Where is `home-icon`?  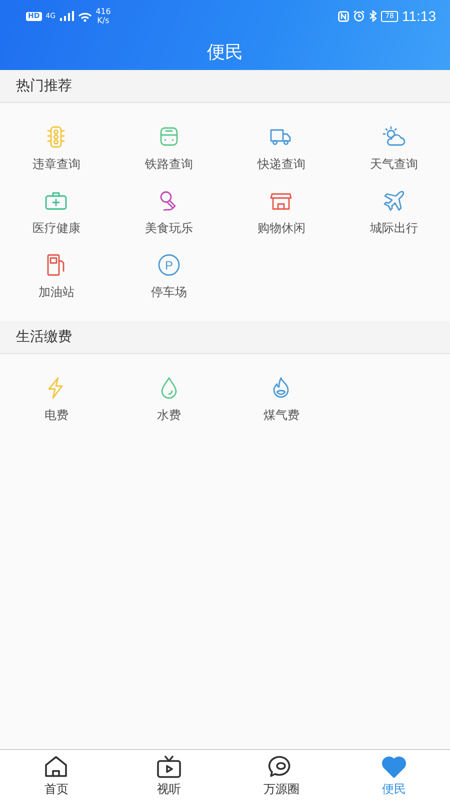
home-icon is located at coordinates (56, 767).